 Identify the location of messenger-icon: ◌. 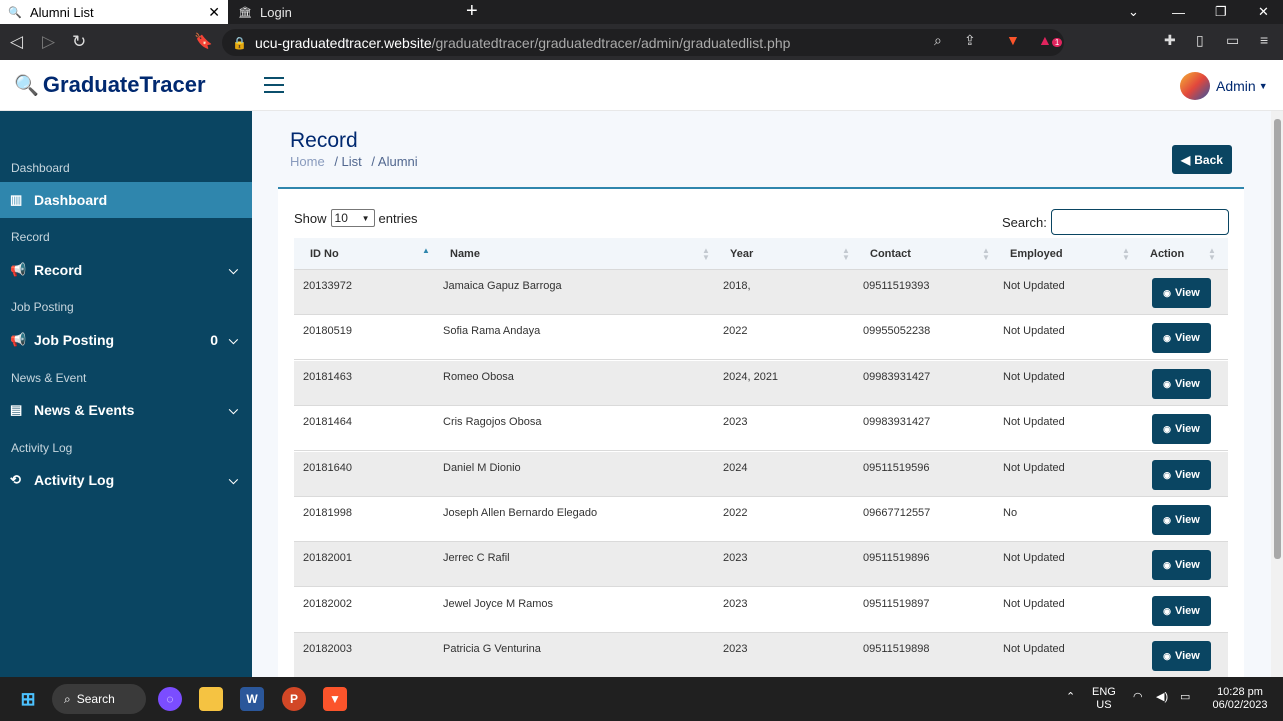
(170, 699).